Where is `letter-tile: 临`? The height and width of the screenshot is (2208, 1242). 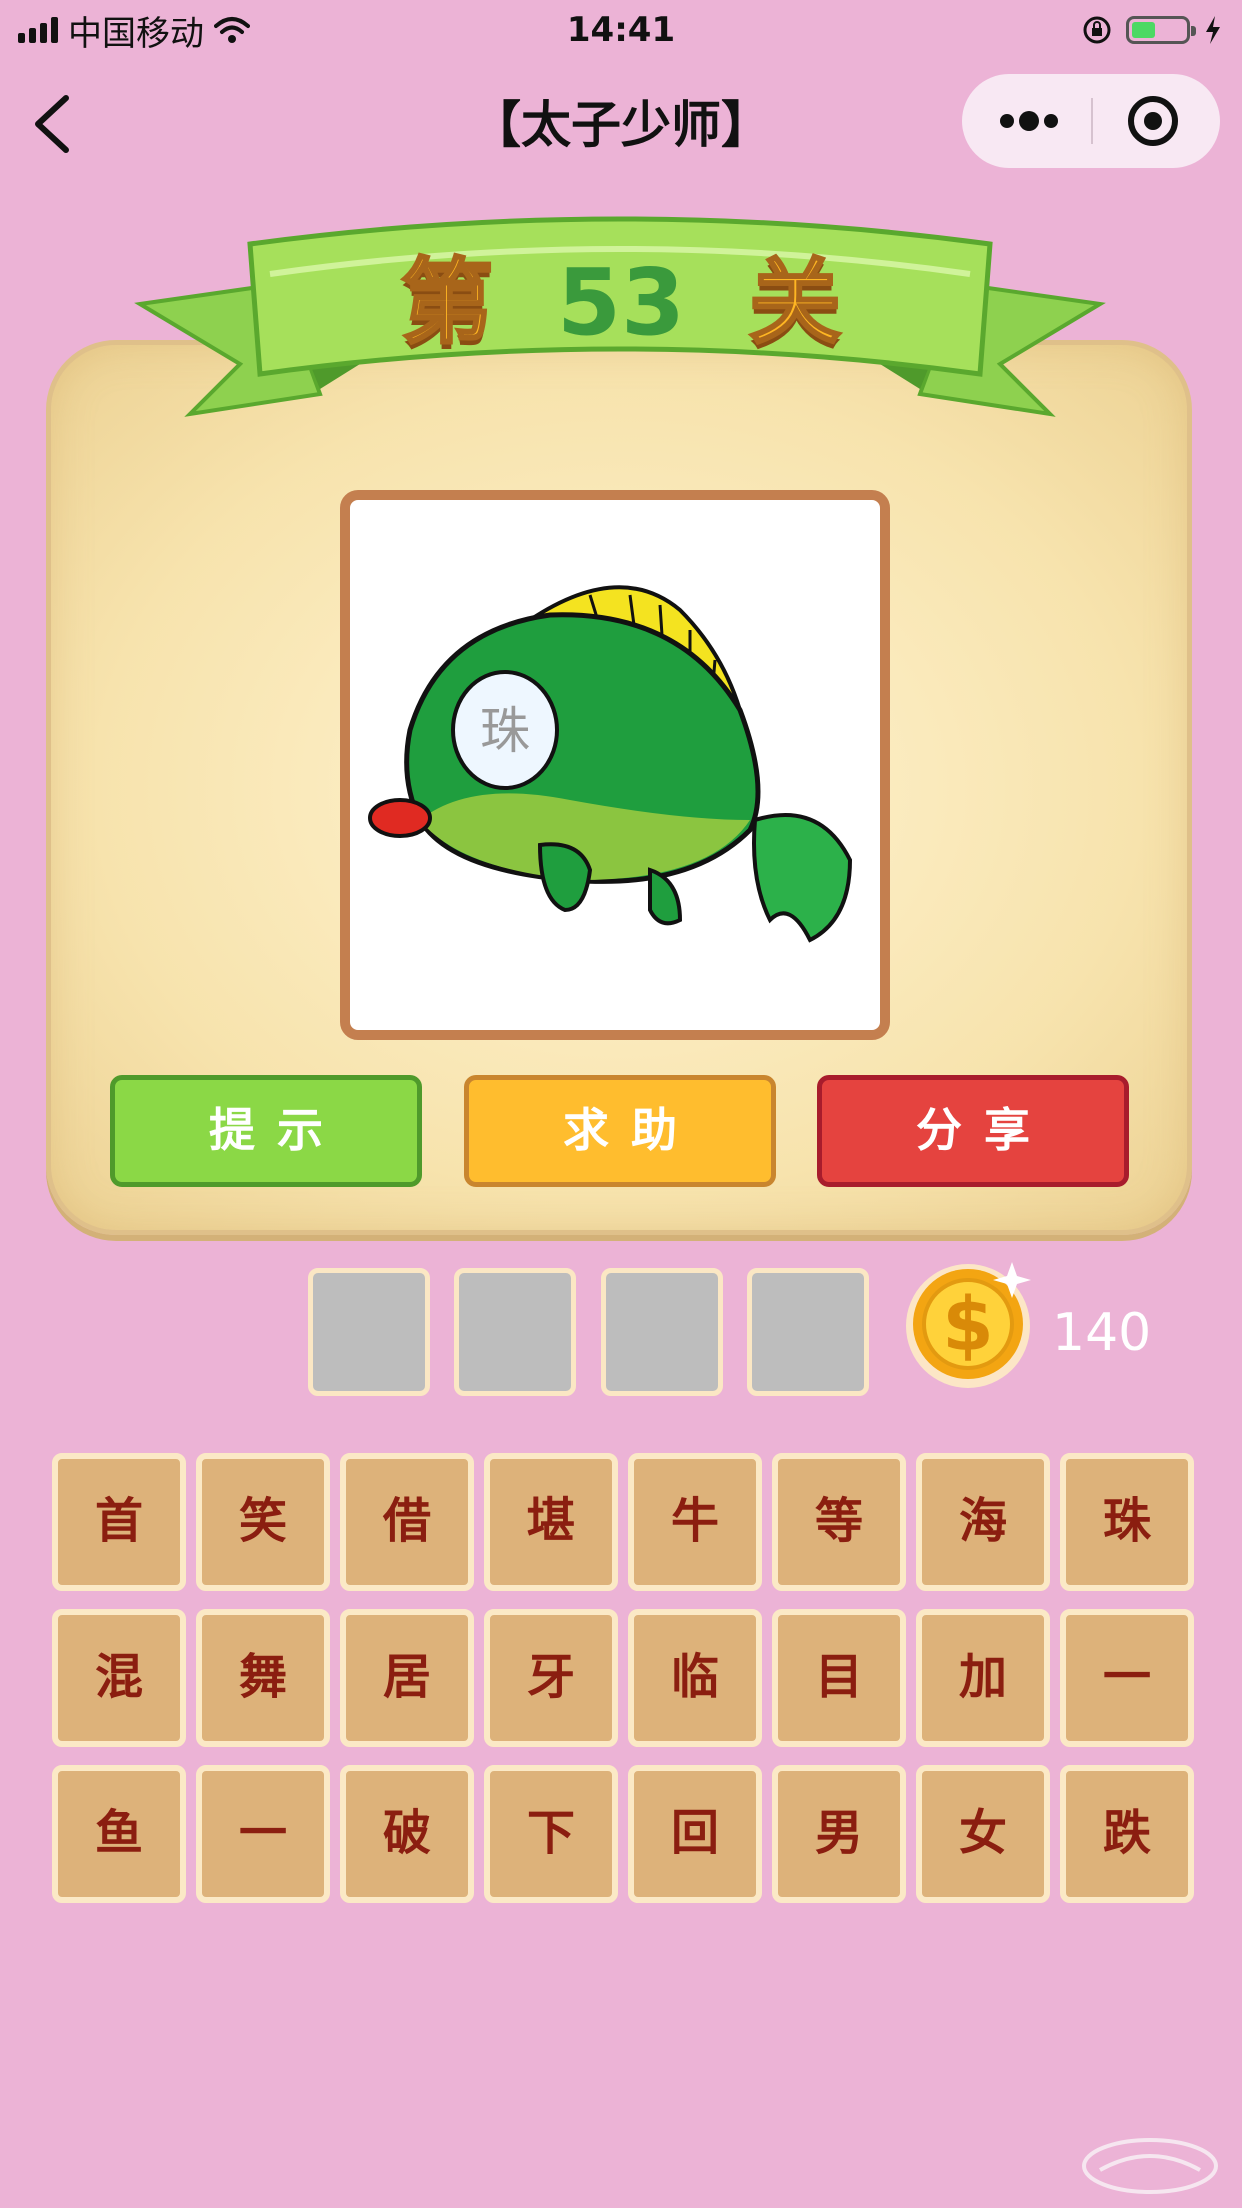
letter-tile: 临 is located at coordinates (695, 1678).